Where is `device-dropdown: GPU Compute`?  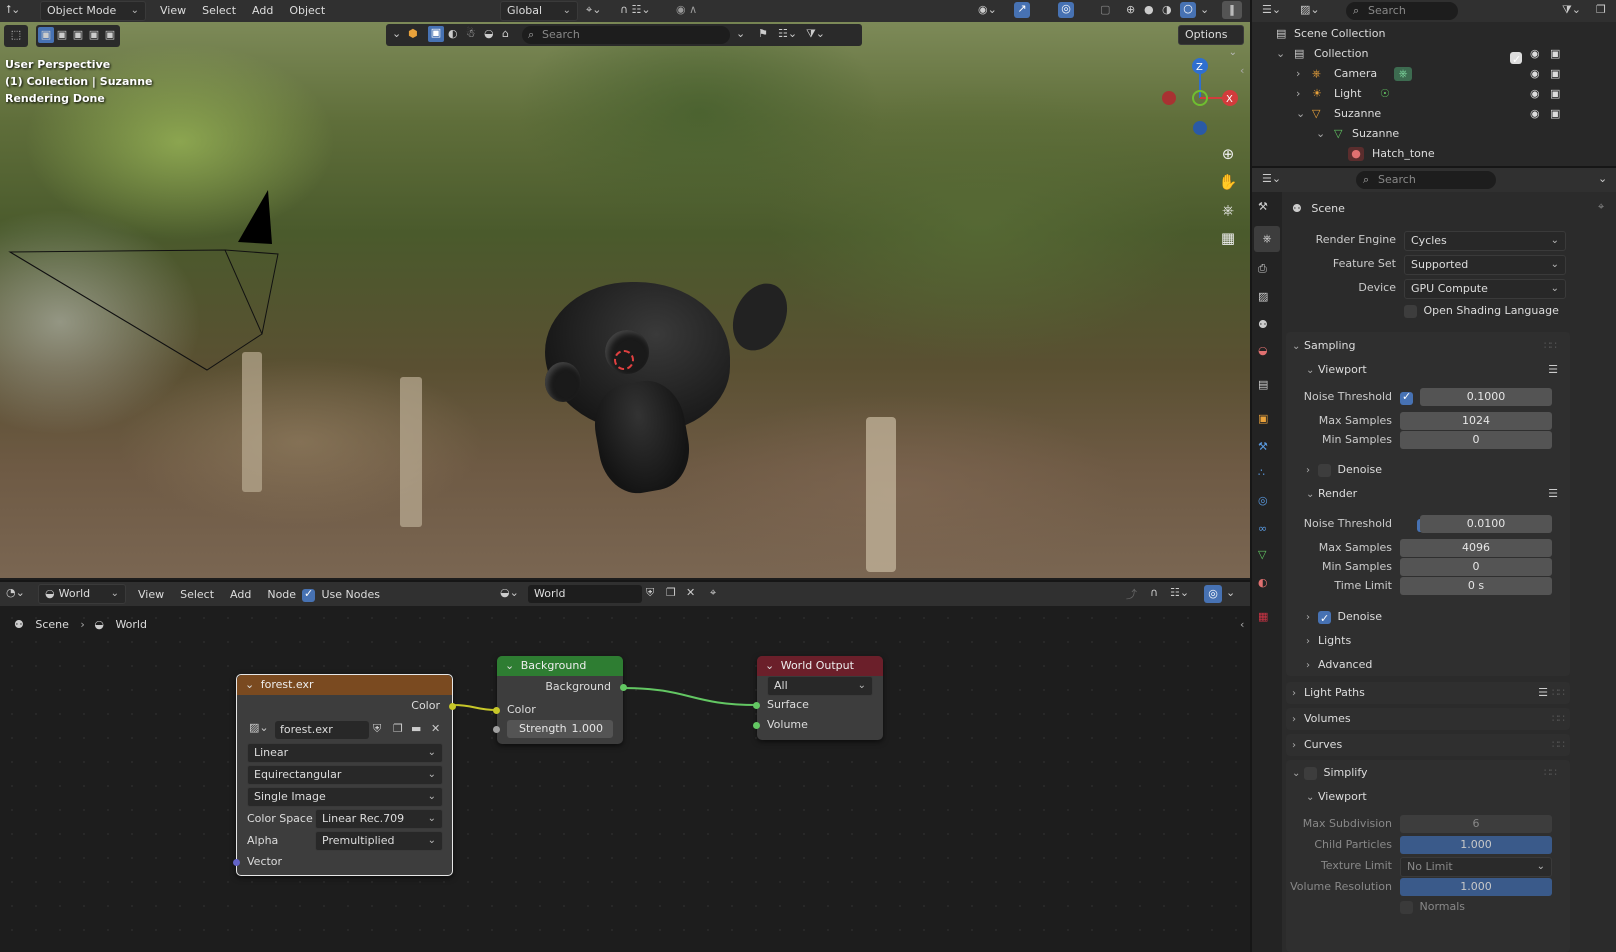
device-dropdown: GPU Compute is located at coordinates (1485, 289).